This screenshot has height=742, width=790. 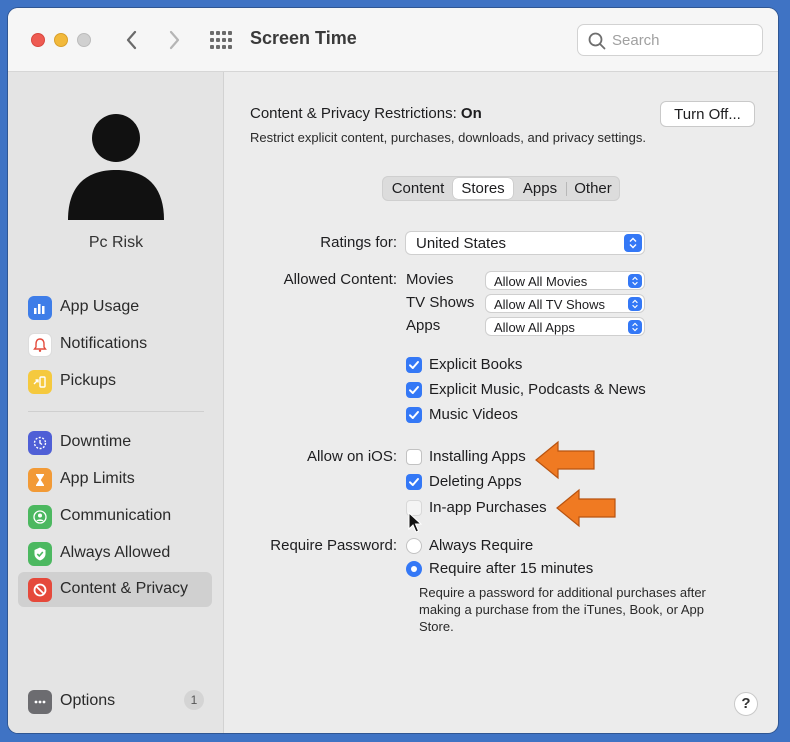 I want to click on no-entry-icon, so click(x=40, y=590).